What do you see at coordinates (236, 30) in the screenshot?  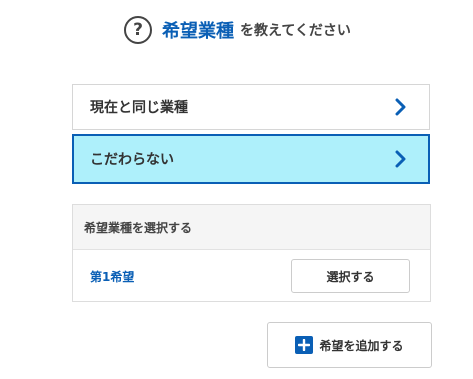 I see `page-header: ? 希望業種 を教えてください` at bounding box center [236, 30].